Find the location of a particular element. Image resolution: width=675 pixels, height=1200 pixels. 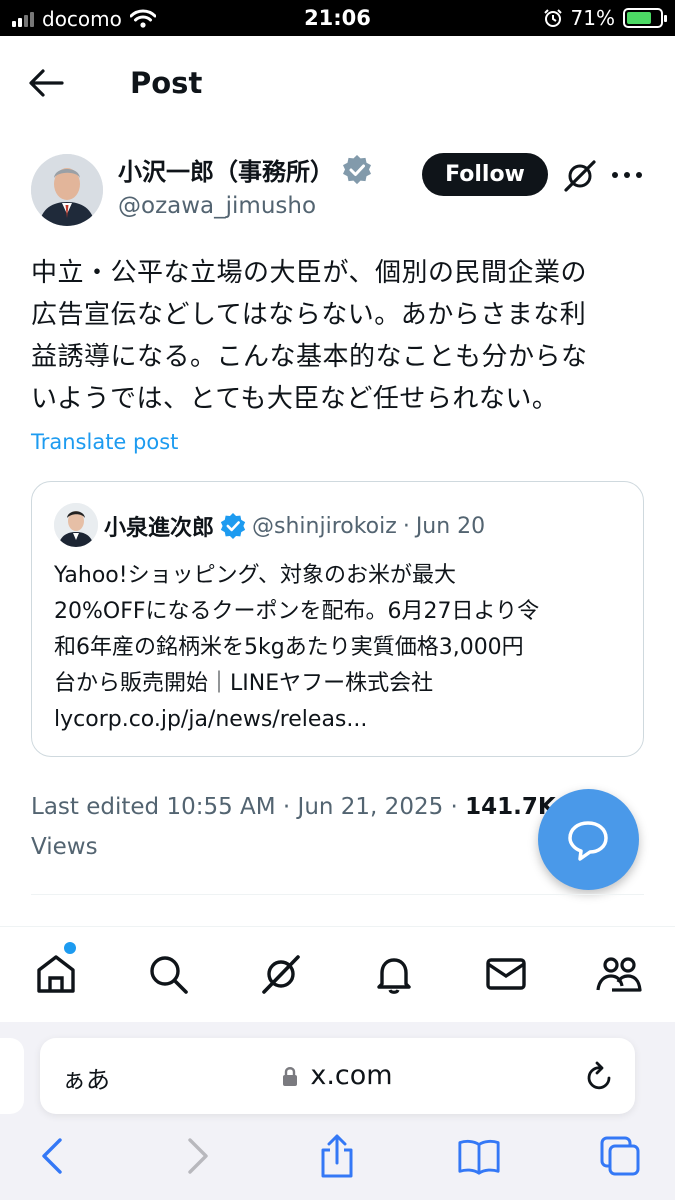

home-notification-dot is located at coordinates (70, 948).